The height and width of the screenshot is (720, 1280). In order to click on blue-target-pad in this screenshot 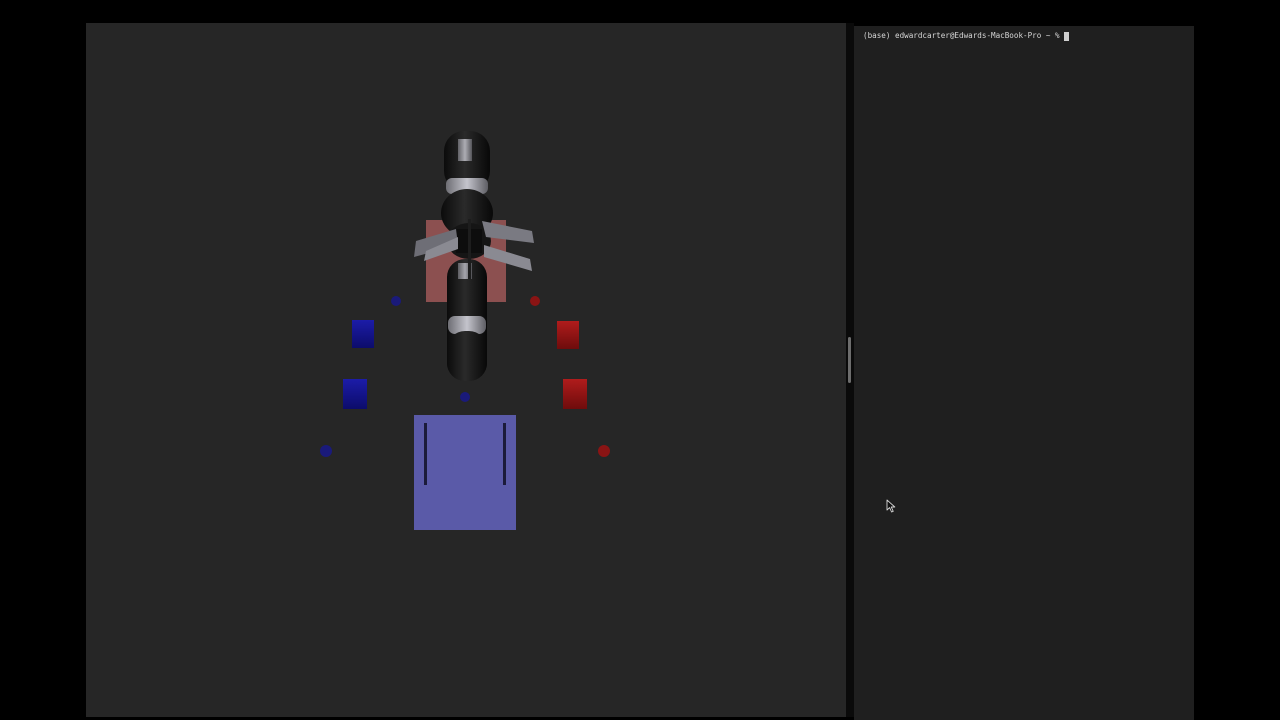, I will do `click(465, 472)`.